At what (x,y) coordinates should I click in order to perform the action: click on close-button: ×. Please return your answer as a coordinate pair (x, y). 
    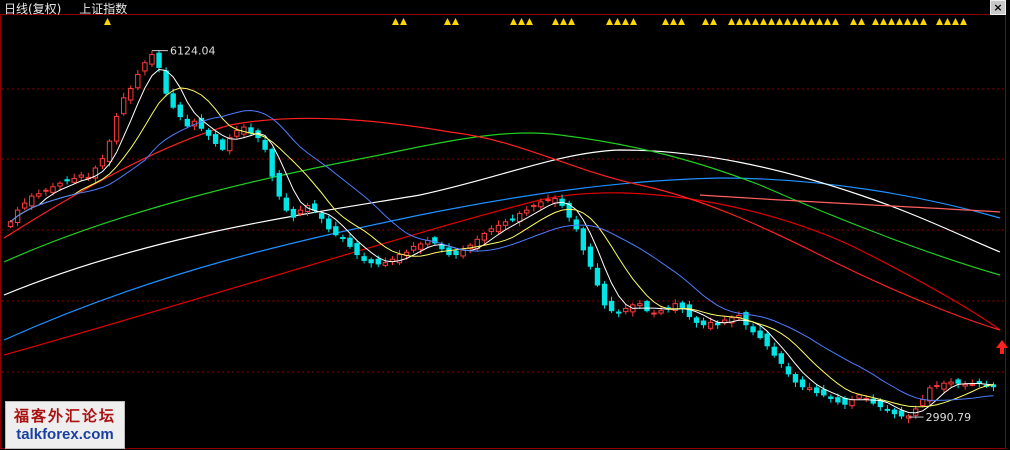
    Looking at the image, I should click on (998, 7).